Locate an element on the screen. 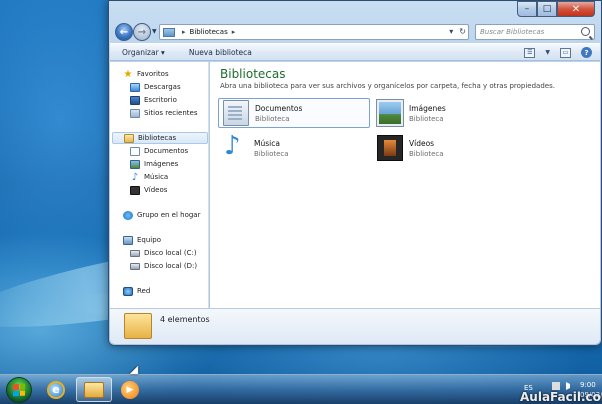  help-icon: ? is located at coordinates (586, 52).